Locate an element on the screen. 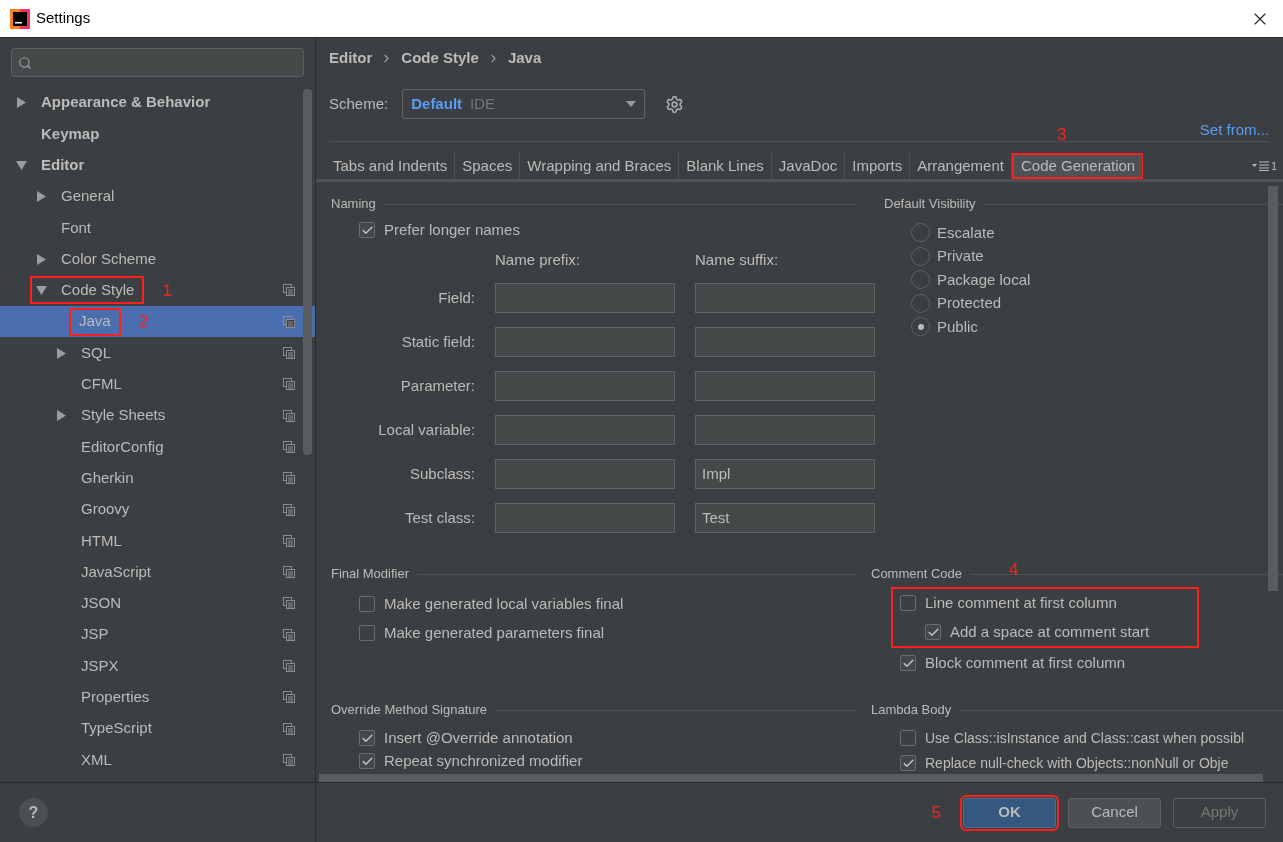 The image size is (1283, 842). tab: JavaDoc is located at coordinates (808, 166).